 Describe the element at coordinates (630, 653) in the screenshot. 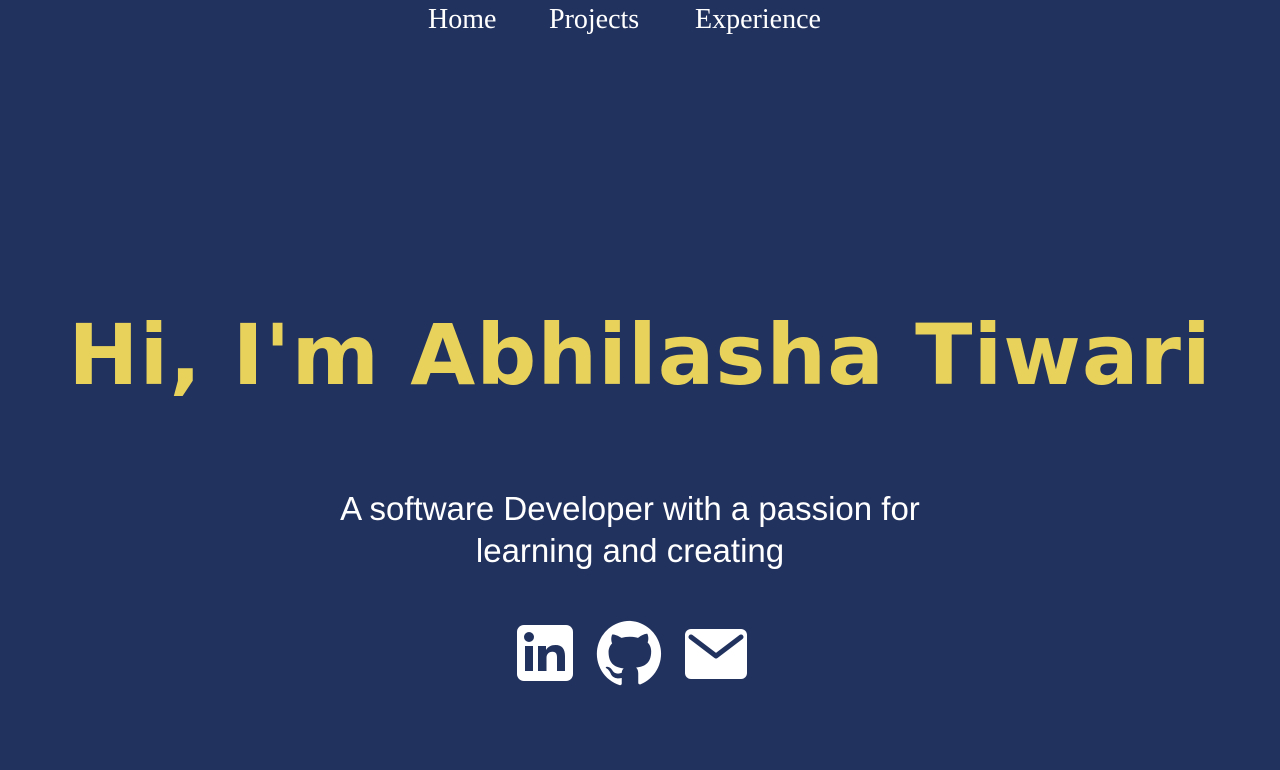

I see `github-icon` at that location.